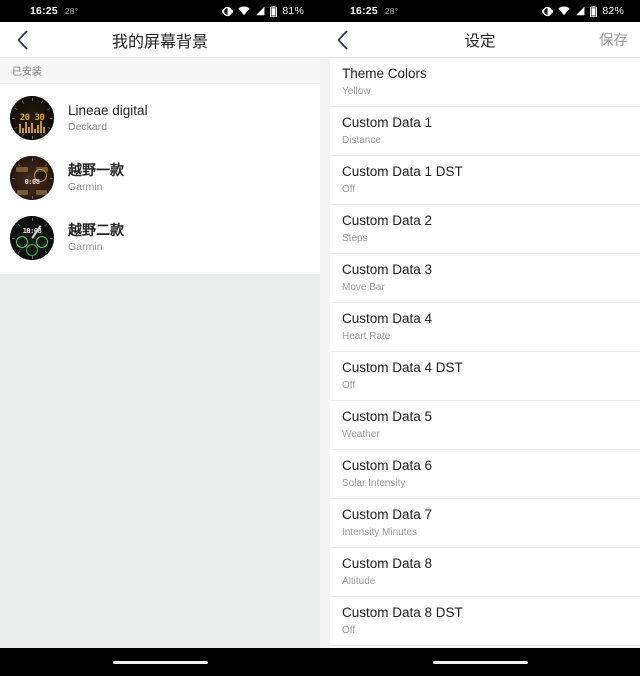 This screenshot has height=676, width=640. I want to click on settings-row: Custom Data 5 Weather, so click(485, 425).